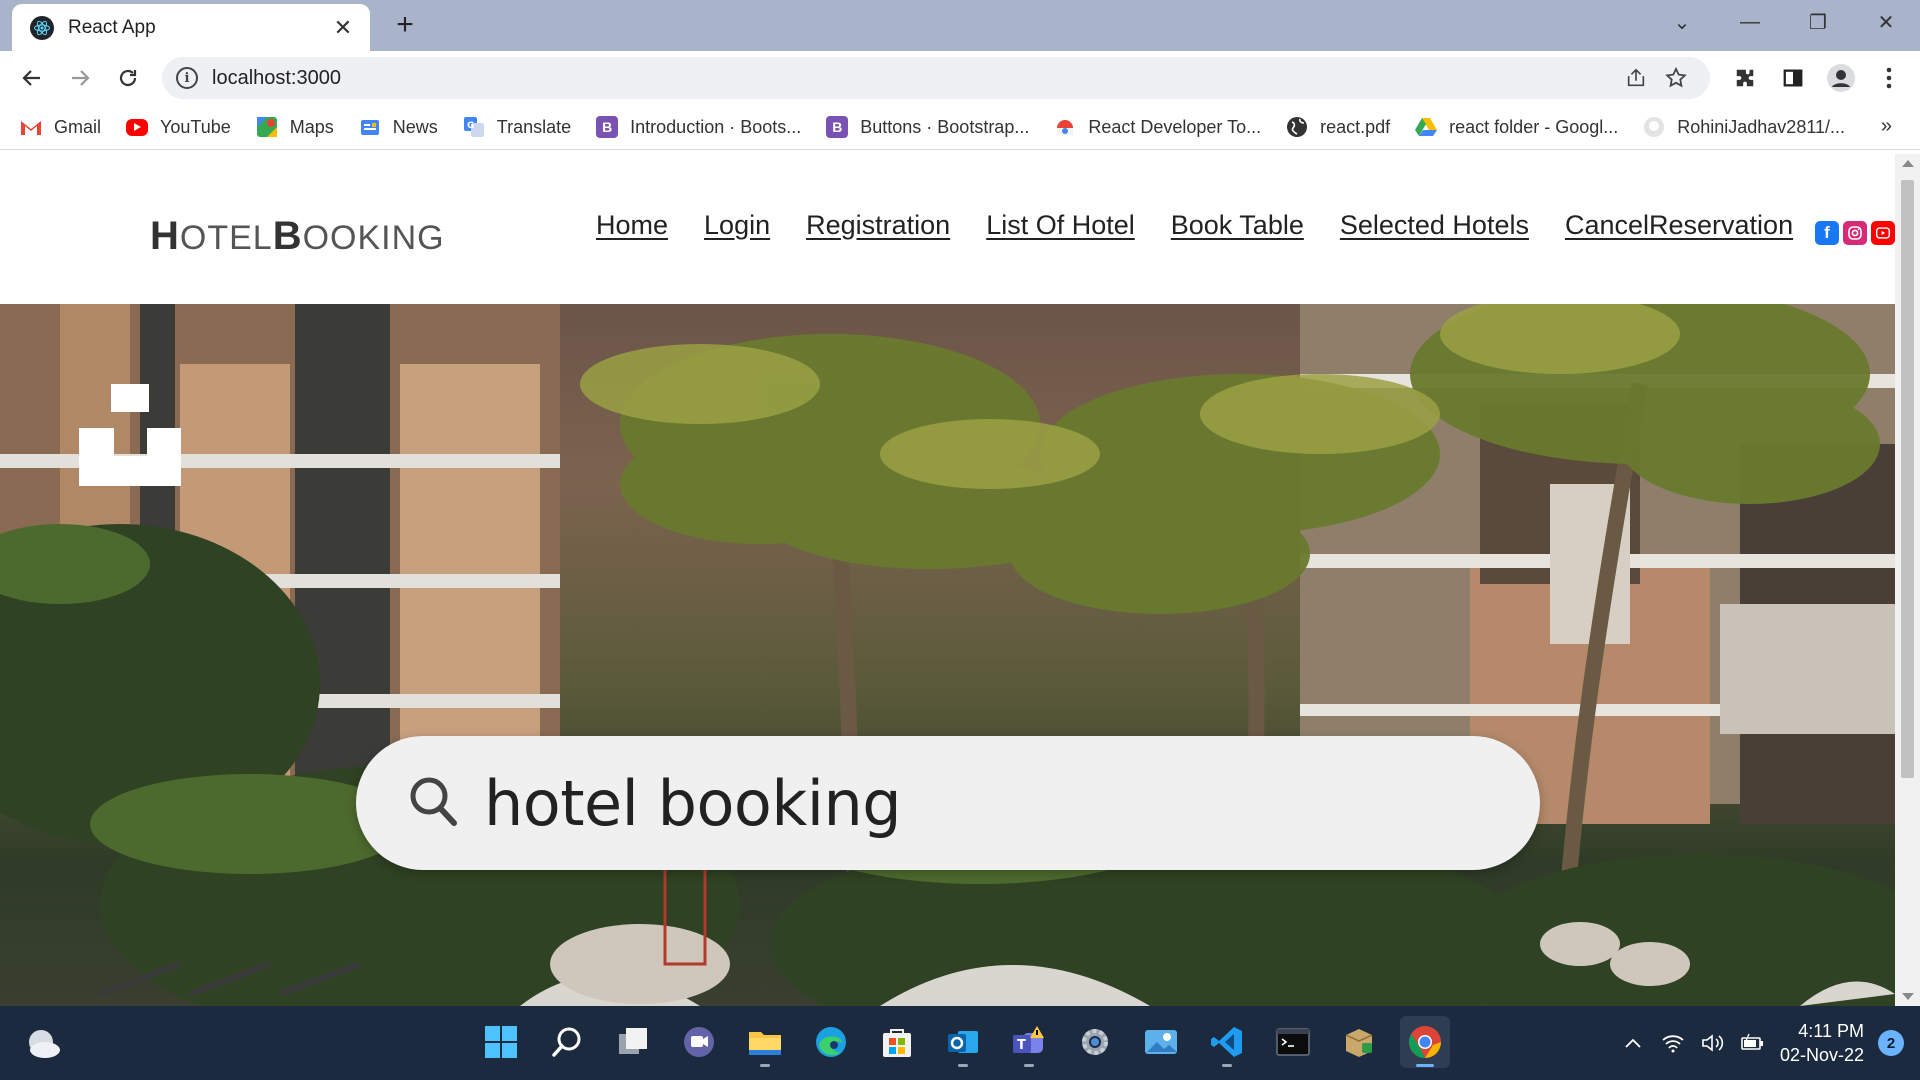 This screenshot has height=1080, width=1920. I want to click on github-icon, so click(1654, 127).